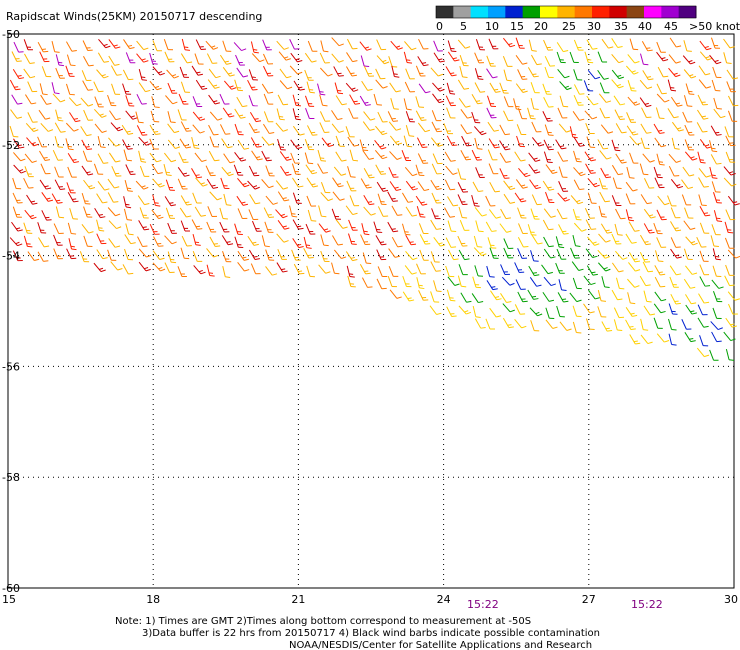  What do you see at coordinates (11, 311) in the screenshot?
I see `latitude-labels: -50-52-54-56-58-60` at bounding box center [11, 311].